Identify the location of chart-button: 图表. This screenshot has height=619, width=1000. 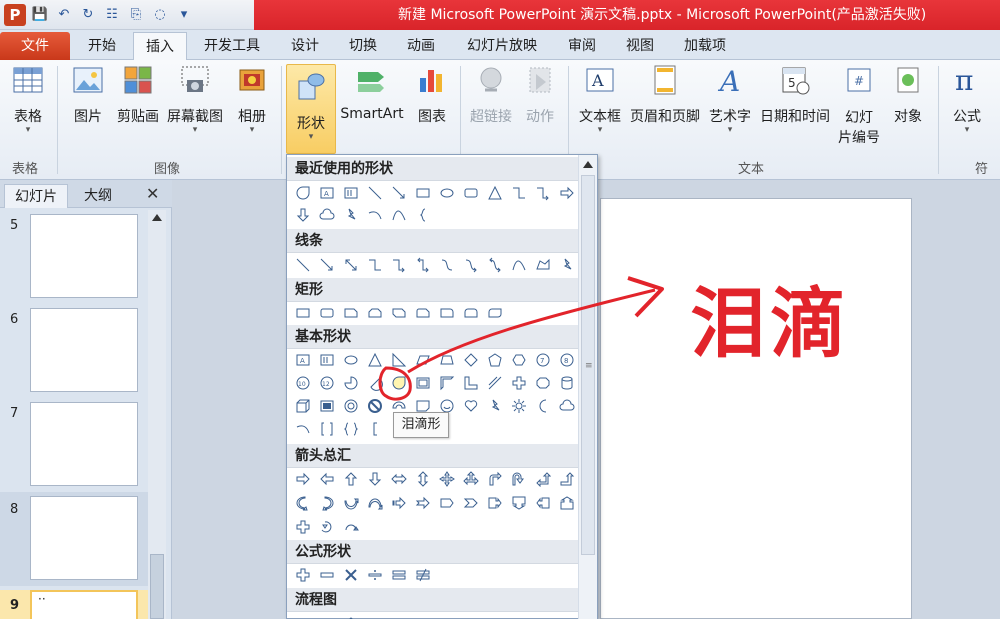
(432, 95).